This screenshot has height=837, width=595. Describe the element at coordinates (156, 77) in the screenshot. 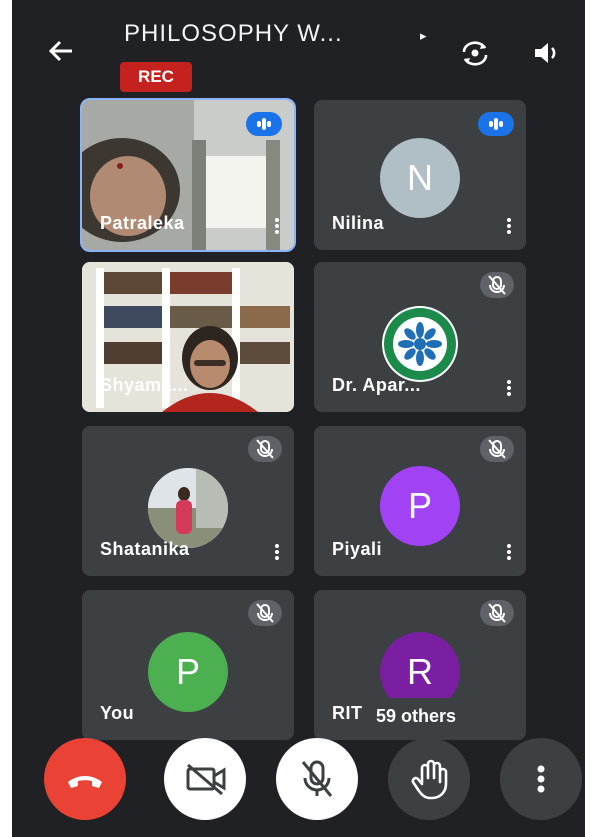

I see `recording-badge: REC` at that location.